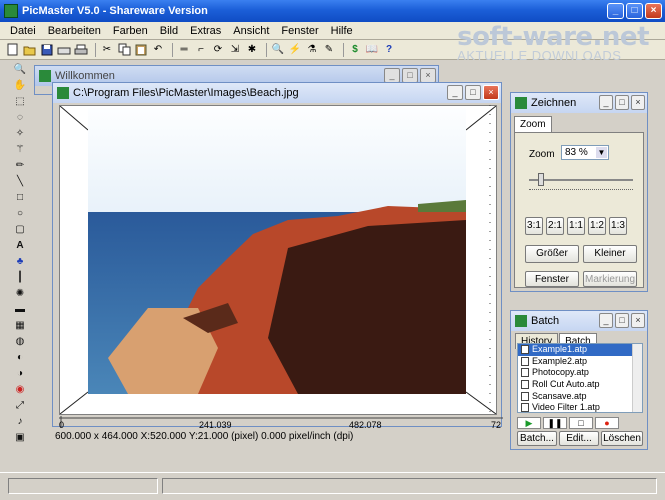 Image resolution: width=665 pixels, height=500 pixels. Describe the element at coordinates (618, 226) in the screenshot. I see `ratio-1-3-button: 1:3` at that location.